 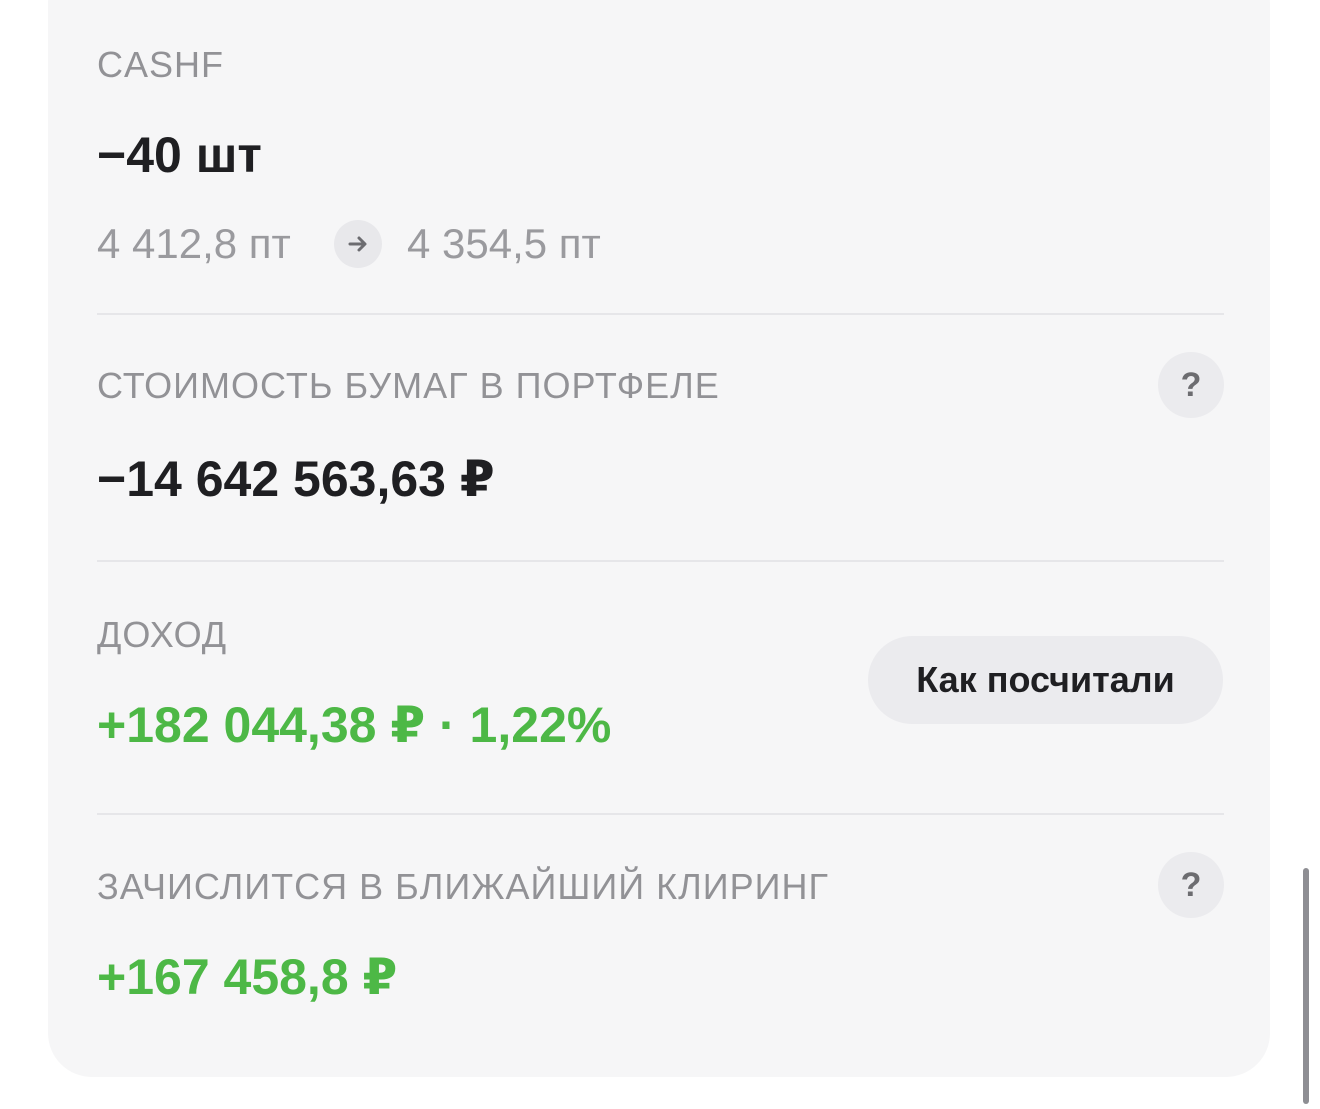 I want to click on portfolio-value: −14 642 563,63 ₽, so click(x=296, y=479).